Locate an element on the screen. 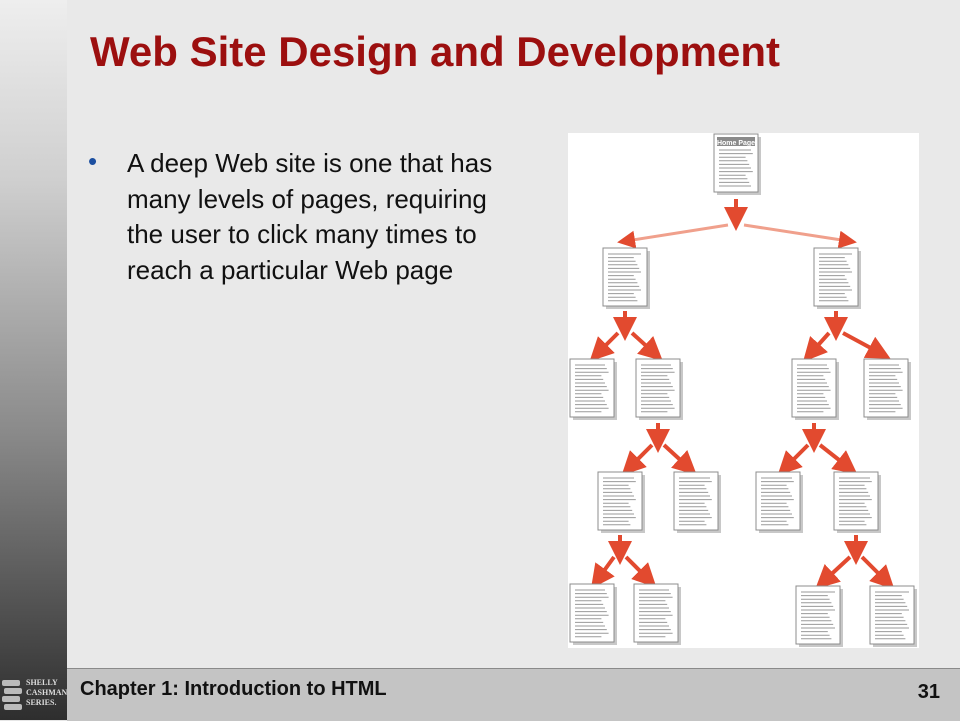 The height and width of the screenshot is (721, 960). left-gradient-bar is located at coordinates (33, 360).